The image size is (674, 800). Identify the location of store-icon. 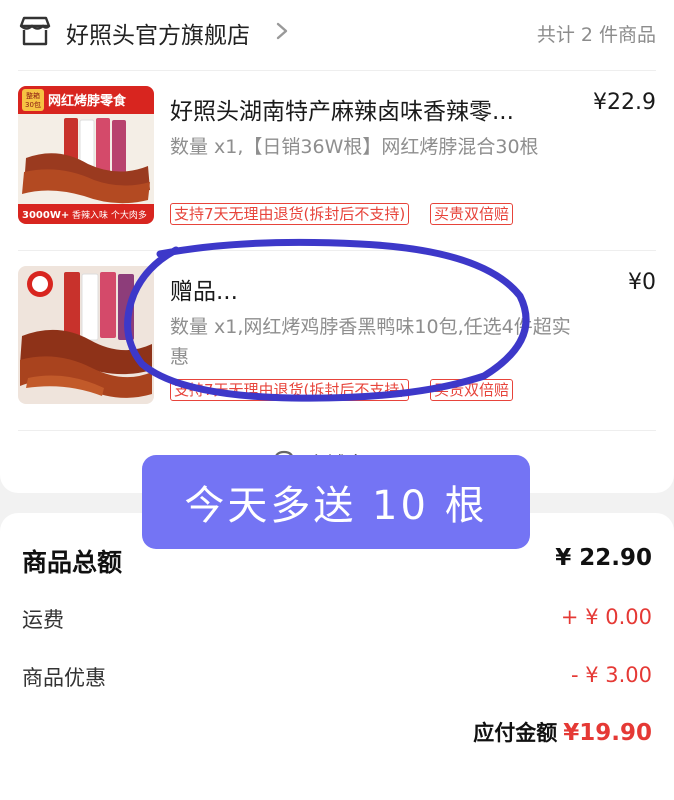
(35, 31).